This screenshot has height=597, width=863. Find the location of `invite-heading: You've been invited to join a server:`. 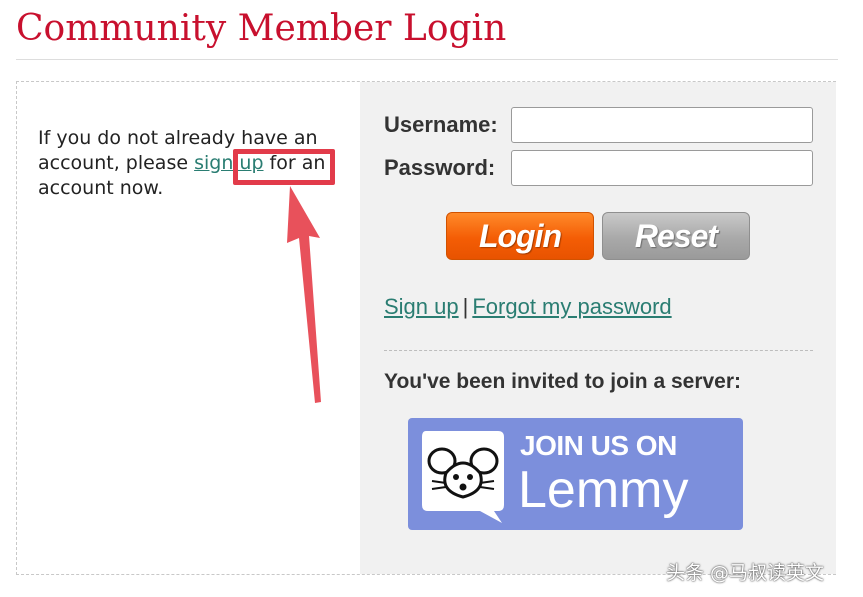

invite-heading: You've been invited to join a server: is located at coordinates (563, 381).